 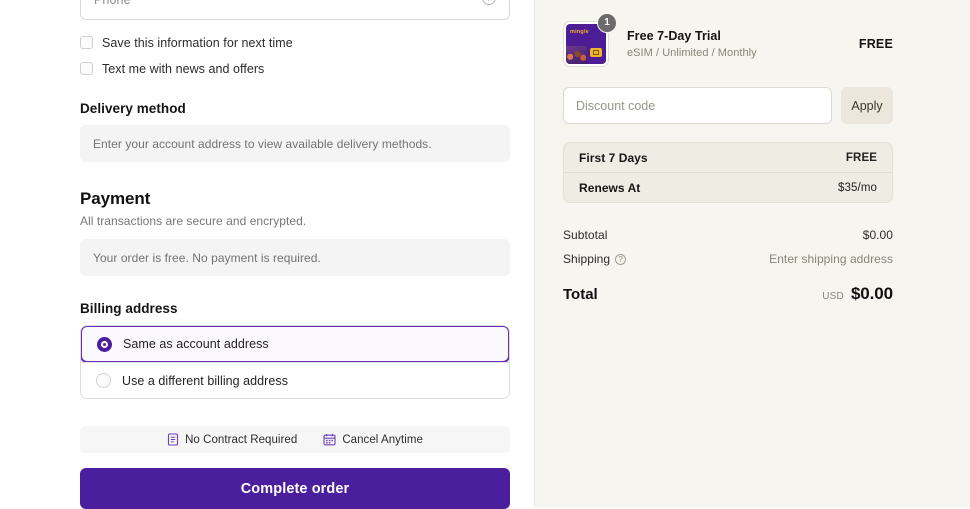 I want to click on plan-row-renews-at-label: Renews At, so click(x=610, y=187).